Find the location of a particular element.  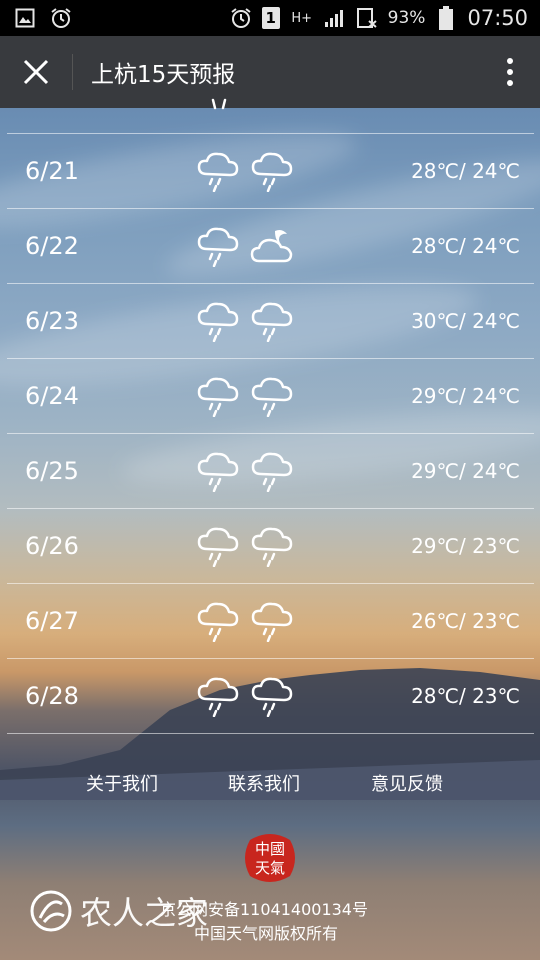

forecast-date: 6/26 is located at coordinates (52, 546).